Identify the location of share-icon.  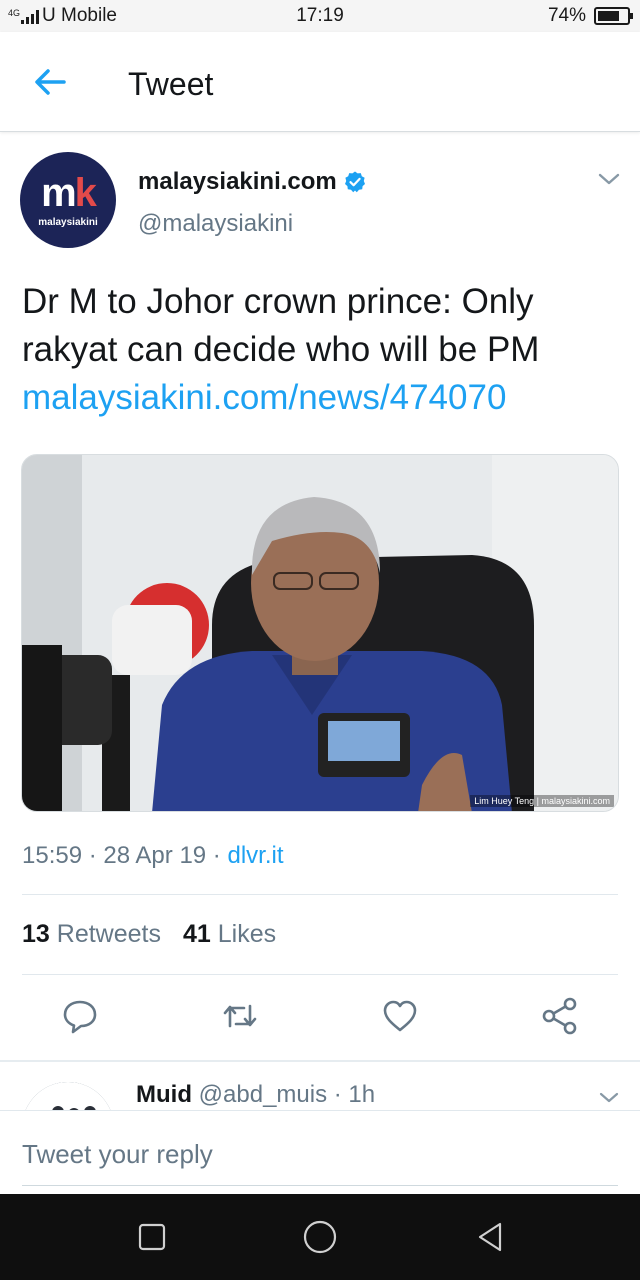
(559, 1016).